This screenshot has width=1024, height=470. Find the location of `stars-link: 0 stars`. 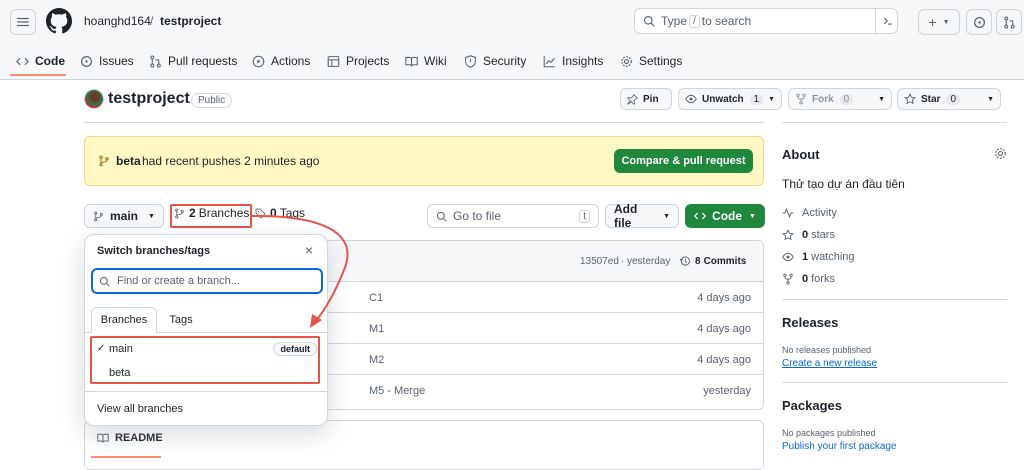

stars-link: 0 stars is located at coordinates (808, 235).